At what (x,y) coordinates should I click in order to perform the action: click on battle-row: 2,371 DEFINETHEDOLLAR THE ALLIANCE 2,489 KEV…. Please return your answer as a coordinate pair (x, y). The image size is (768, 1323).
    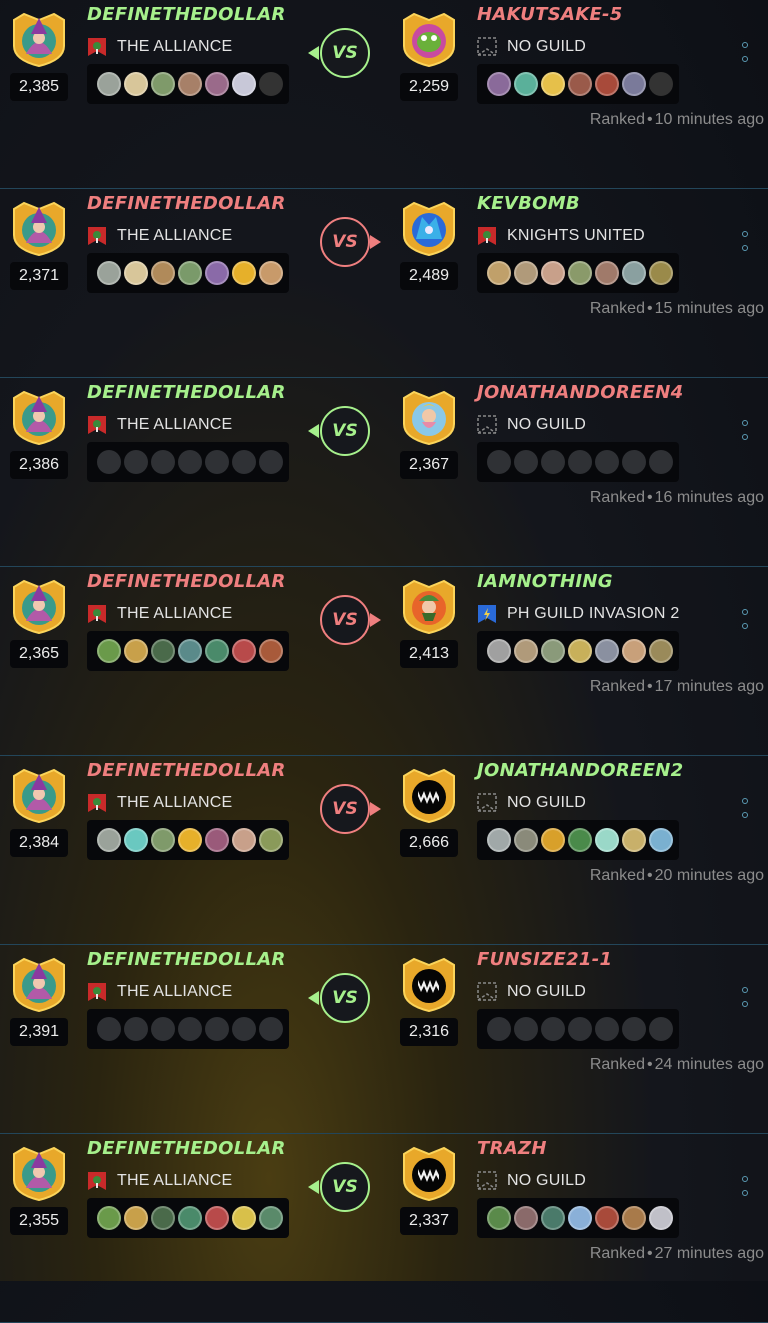
    Looking at the image, I should click on (384, 283).